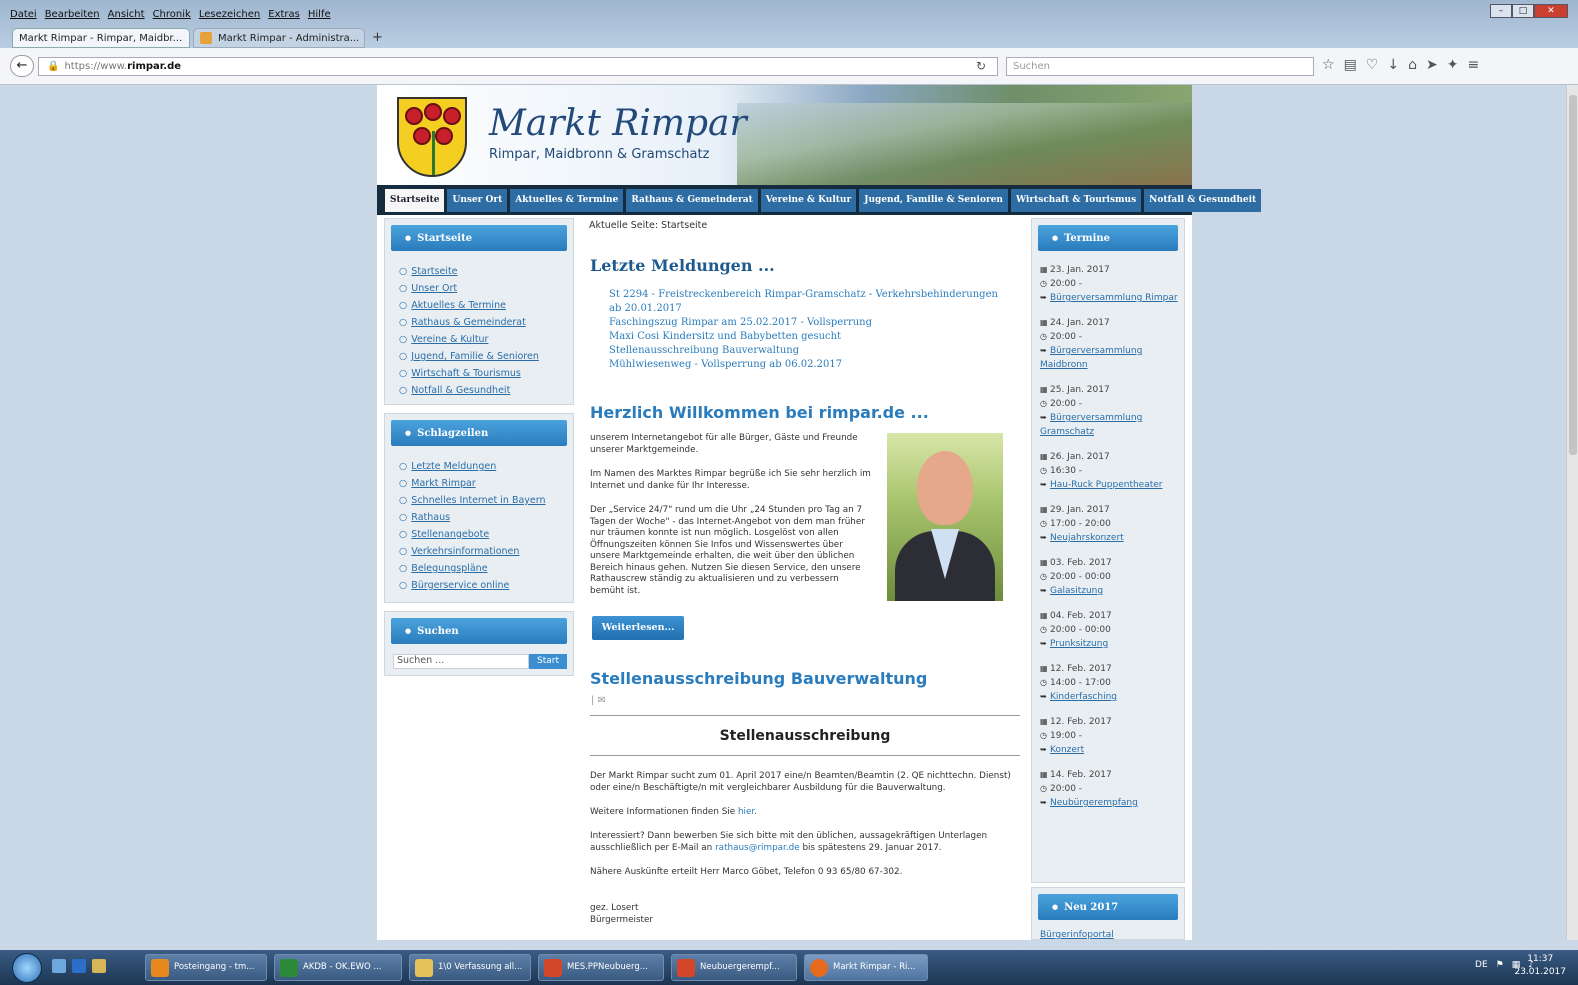 The height and width of the screenshot is (985, 1578). What do you see at coordinates (1043, 682) in the screenshot?
I see `clock-icon: ◷` at bounding box center [1043, 682].